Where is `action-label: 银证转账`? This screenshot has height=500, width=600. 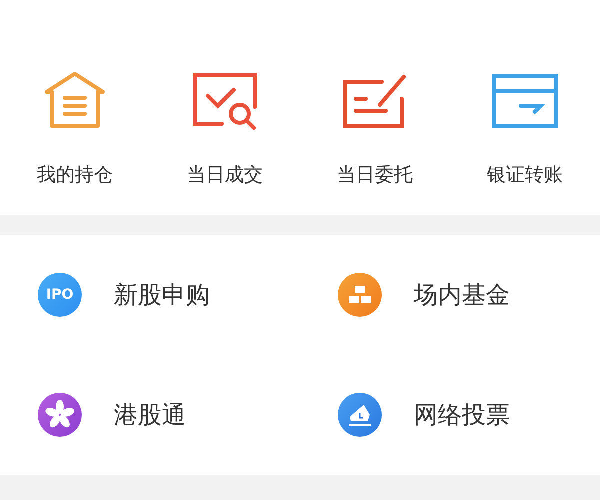 action-label: 银证转账 is located at coordinates (525, 175).